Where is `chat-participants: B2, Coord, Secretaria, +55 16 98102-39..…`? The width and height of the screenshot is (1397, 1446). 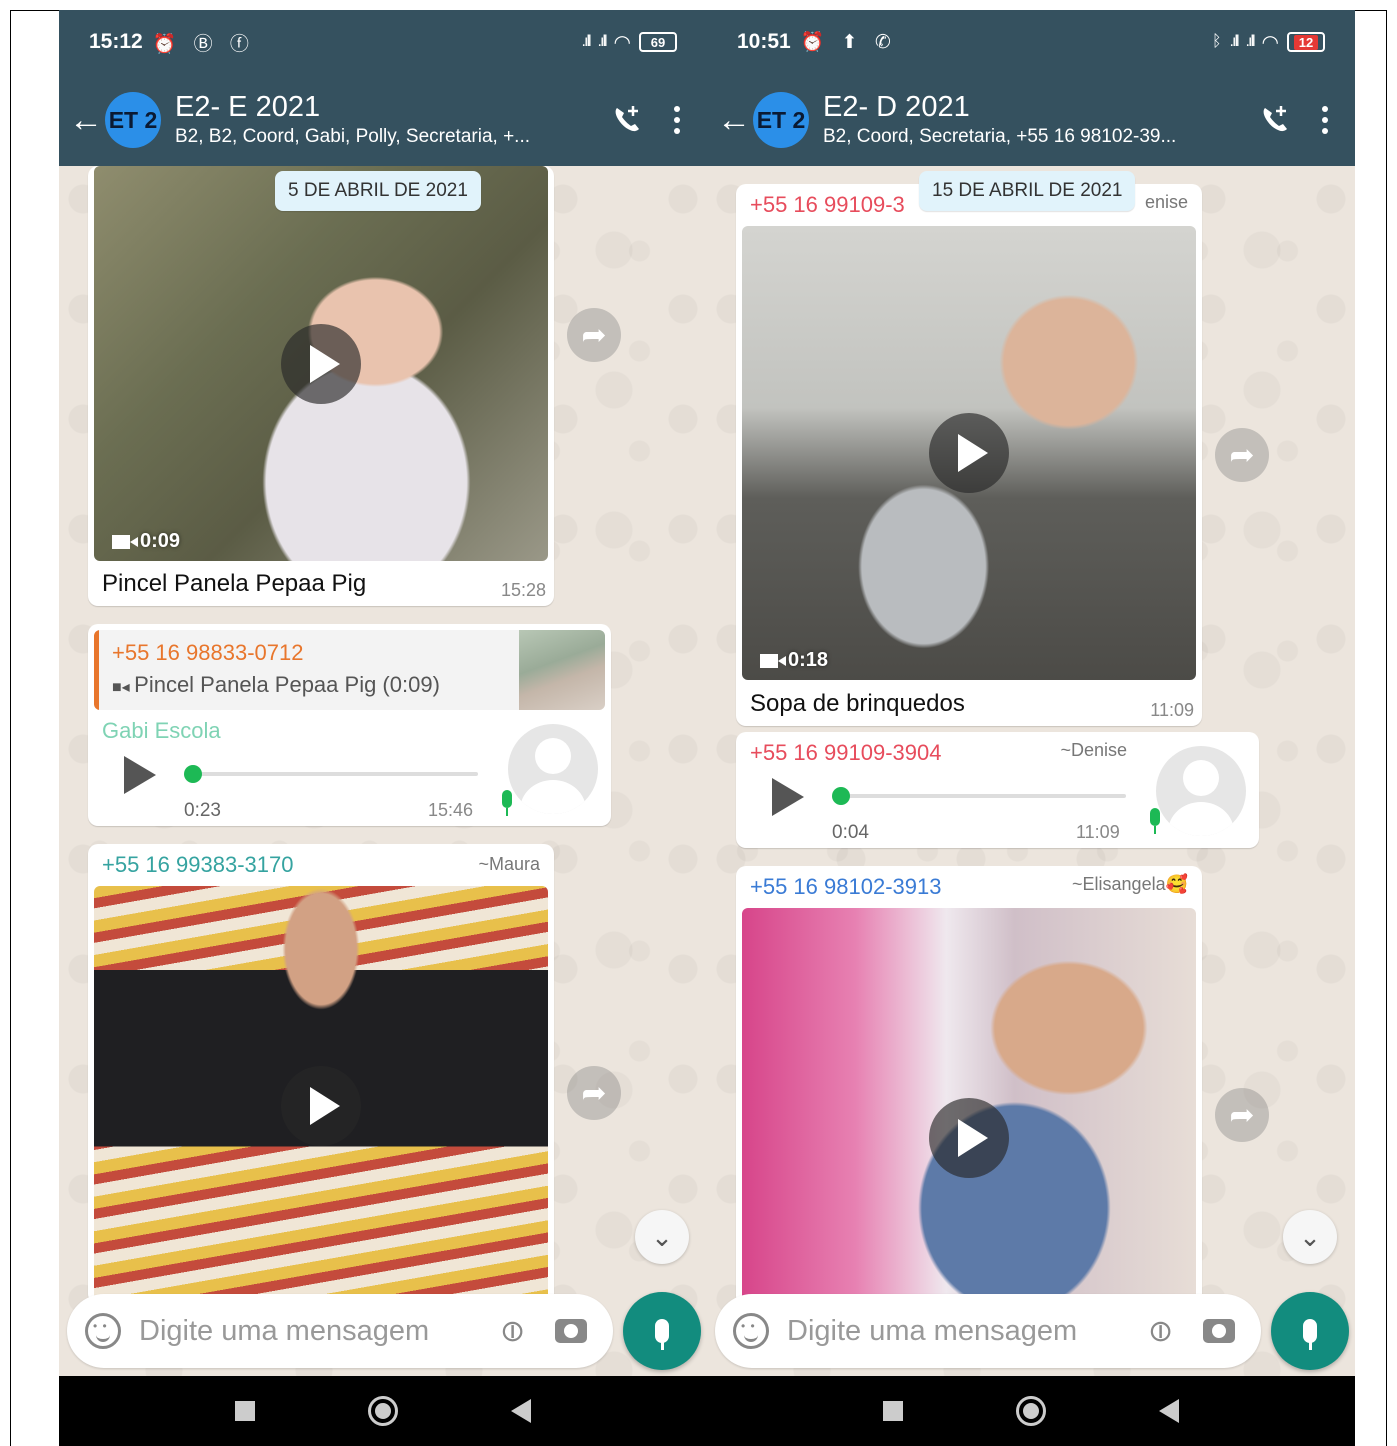
chat-participants: B2, Coord, Secretaria, +55 16 98102-39..… is located at coordinates (1000, 136).